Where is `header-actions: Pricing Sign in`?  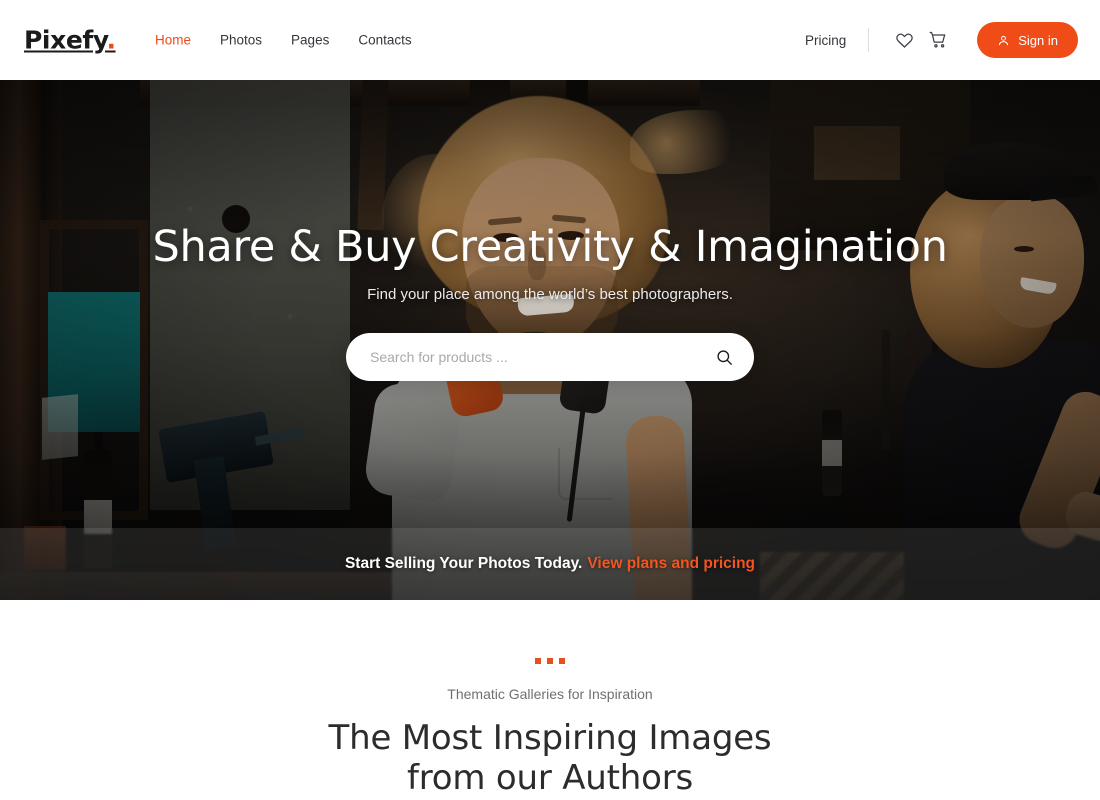
header-actions: Pricing Sign in is located at coordinates (941, 40).